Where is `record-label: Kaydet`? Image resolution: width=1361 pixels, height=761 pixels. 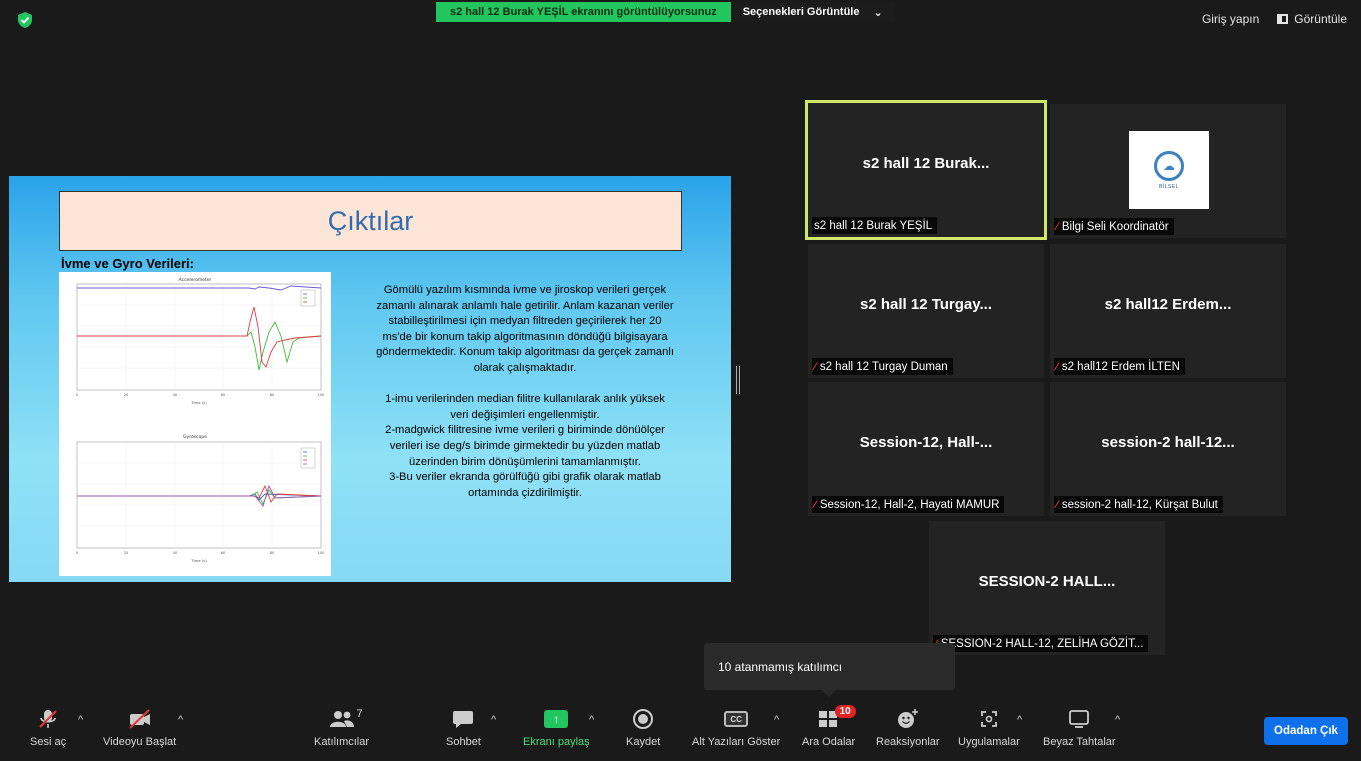
record-label: Kaydet is located at coordinates (643, 742).